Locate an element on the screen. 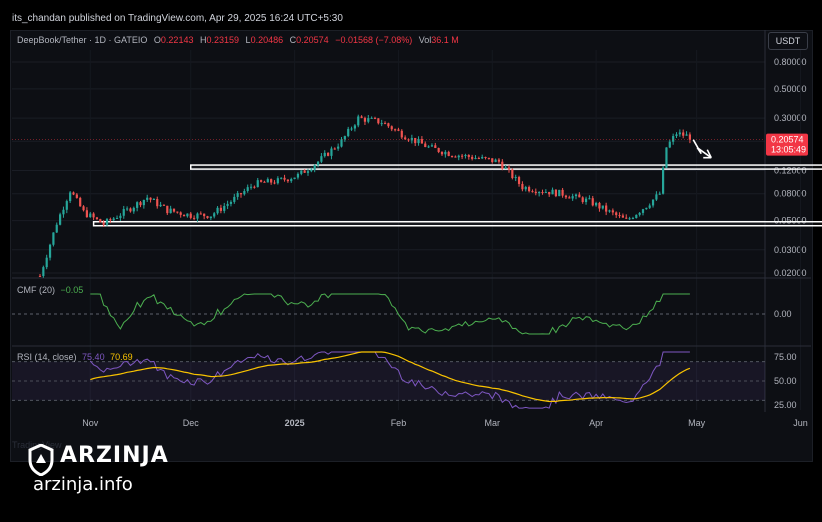  cmf-legend: CMF (20) −0.05 is located at coordinates (50, 290).